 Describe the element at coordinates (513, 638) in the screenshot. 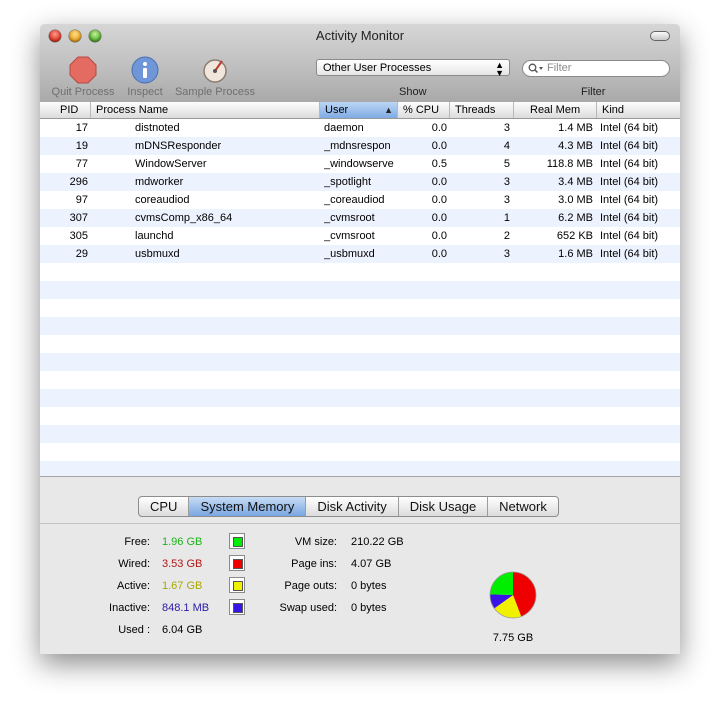

I see `total-memory-value: 7.75 GB` at that location.